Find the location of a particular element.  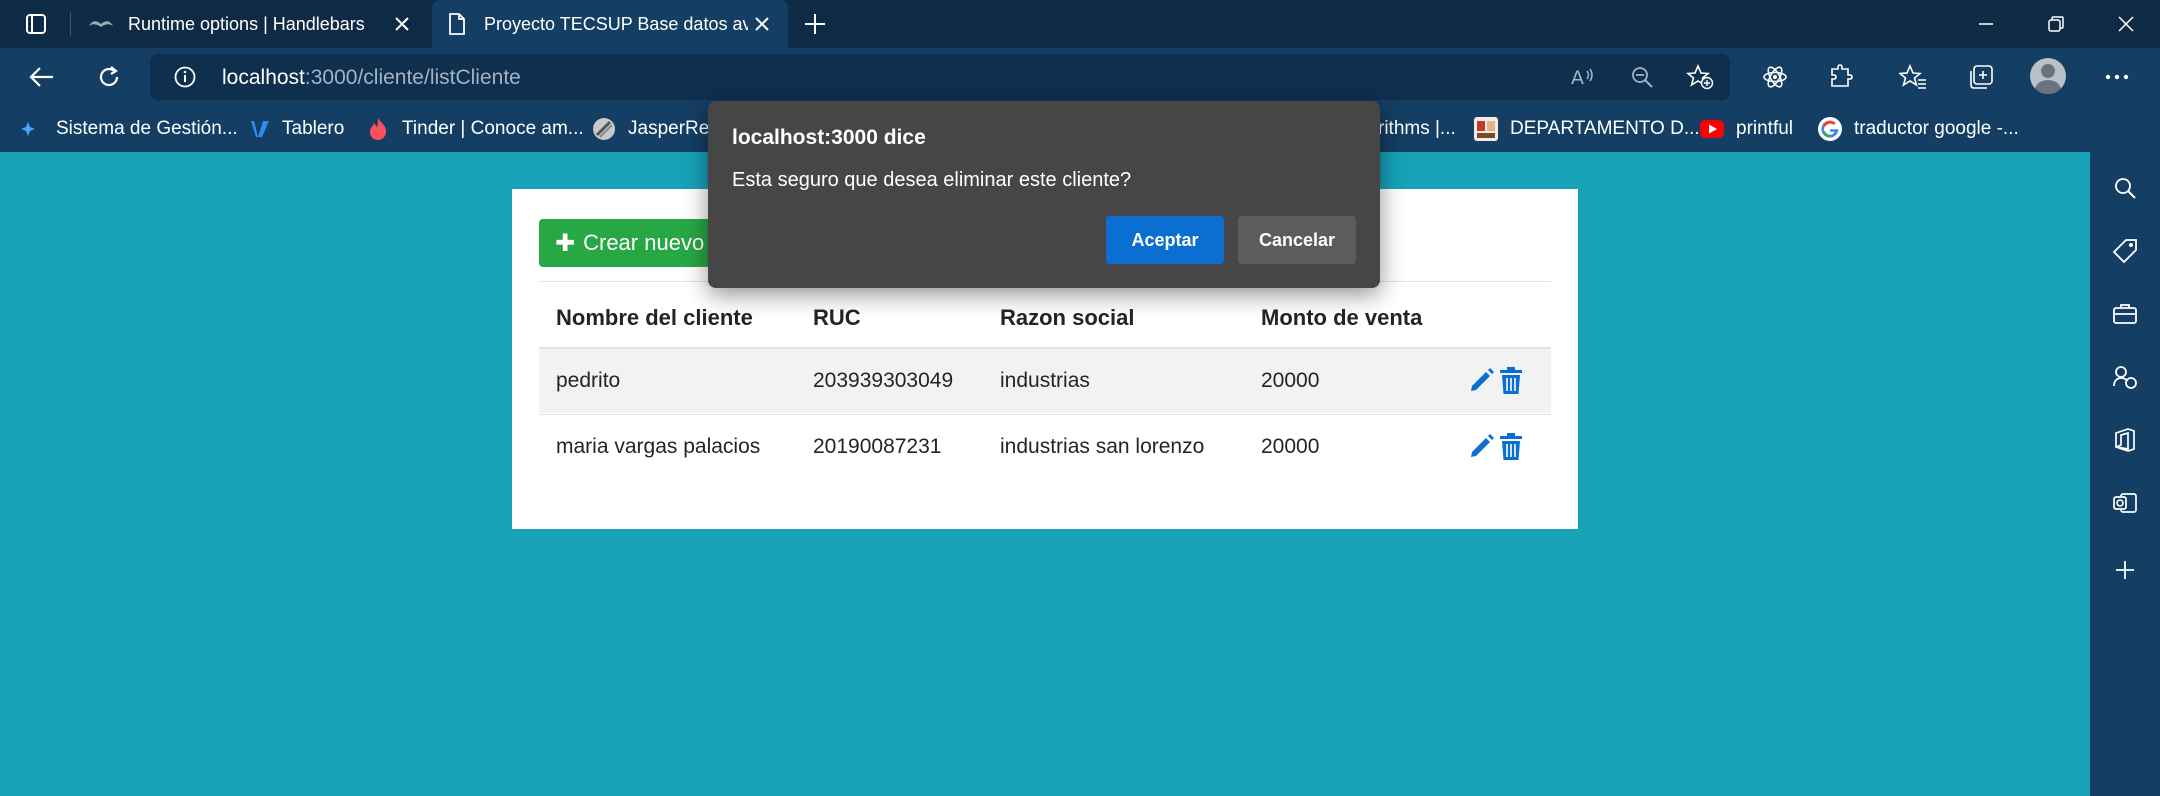

bookmark-label: Tablero is located at coordinates (313, 128).